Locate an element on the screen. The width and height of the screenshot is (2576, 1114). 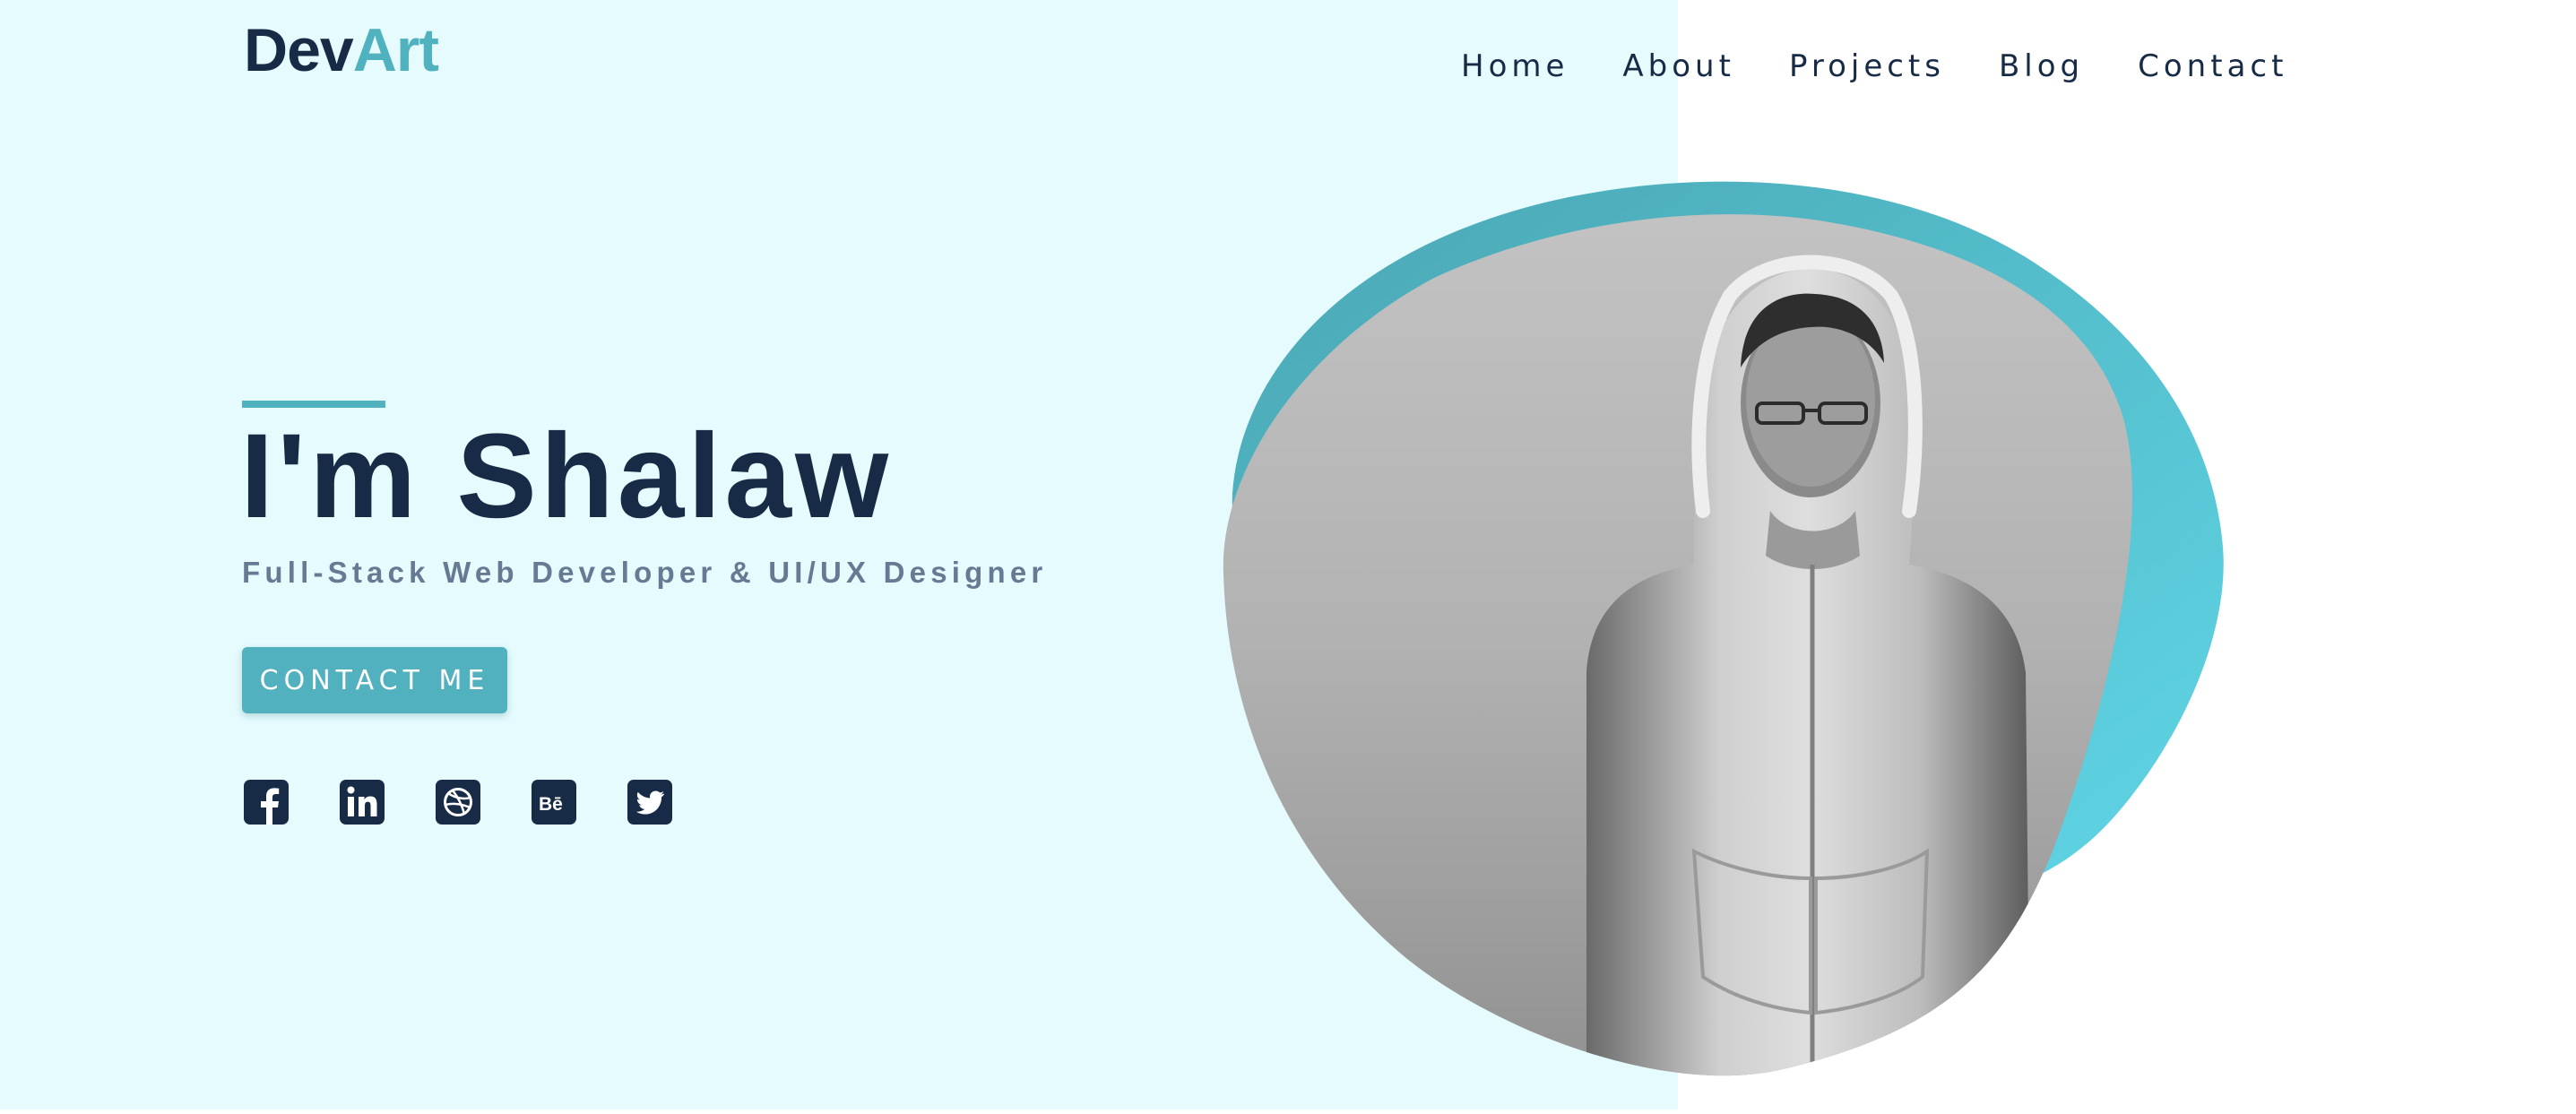
main-nav: Home About Projects Blog Contact is located at coordinates (1901, 66).